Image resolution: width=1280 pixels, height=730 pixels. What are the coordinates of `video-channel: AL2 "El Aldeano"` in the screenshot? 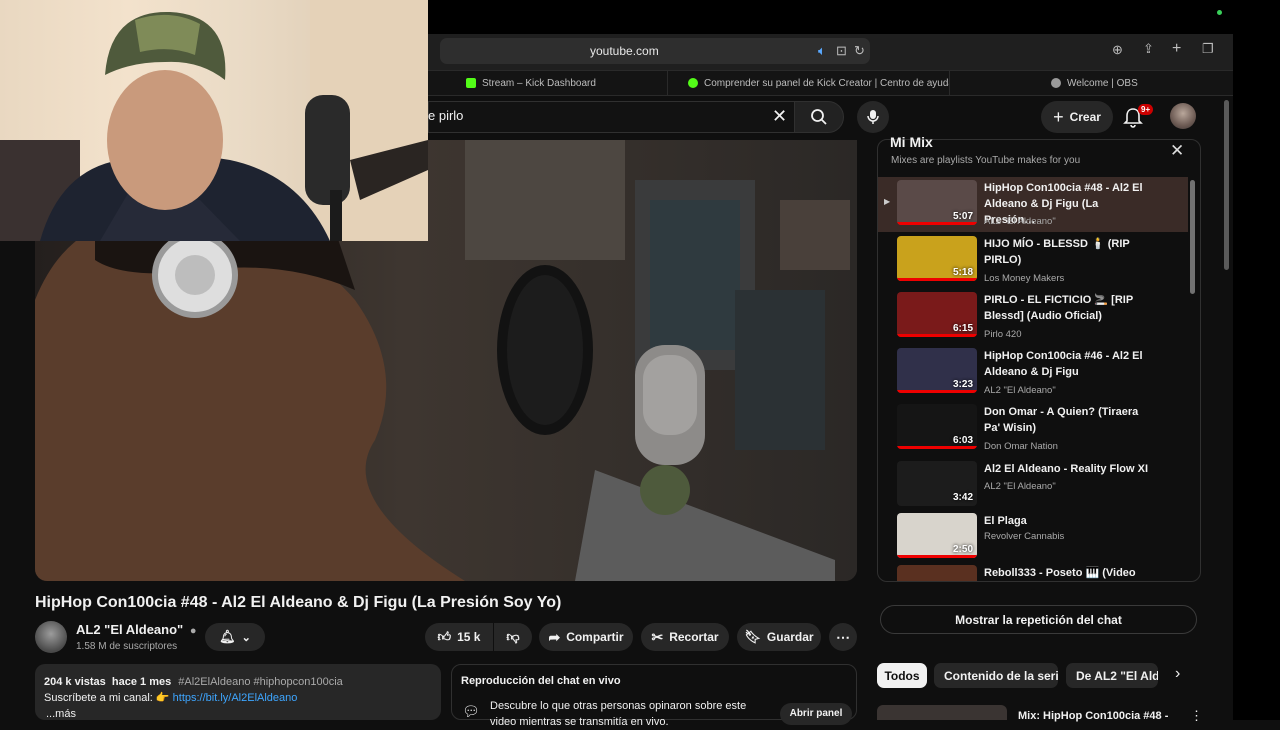 It's located at (1020, 486).